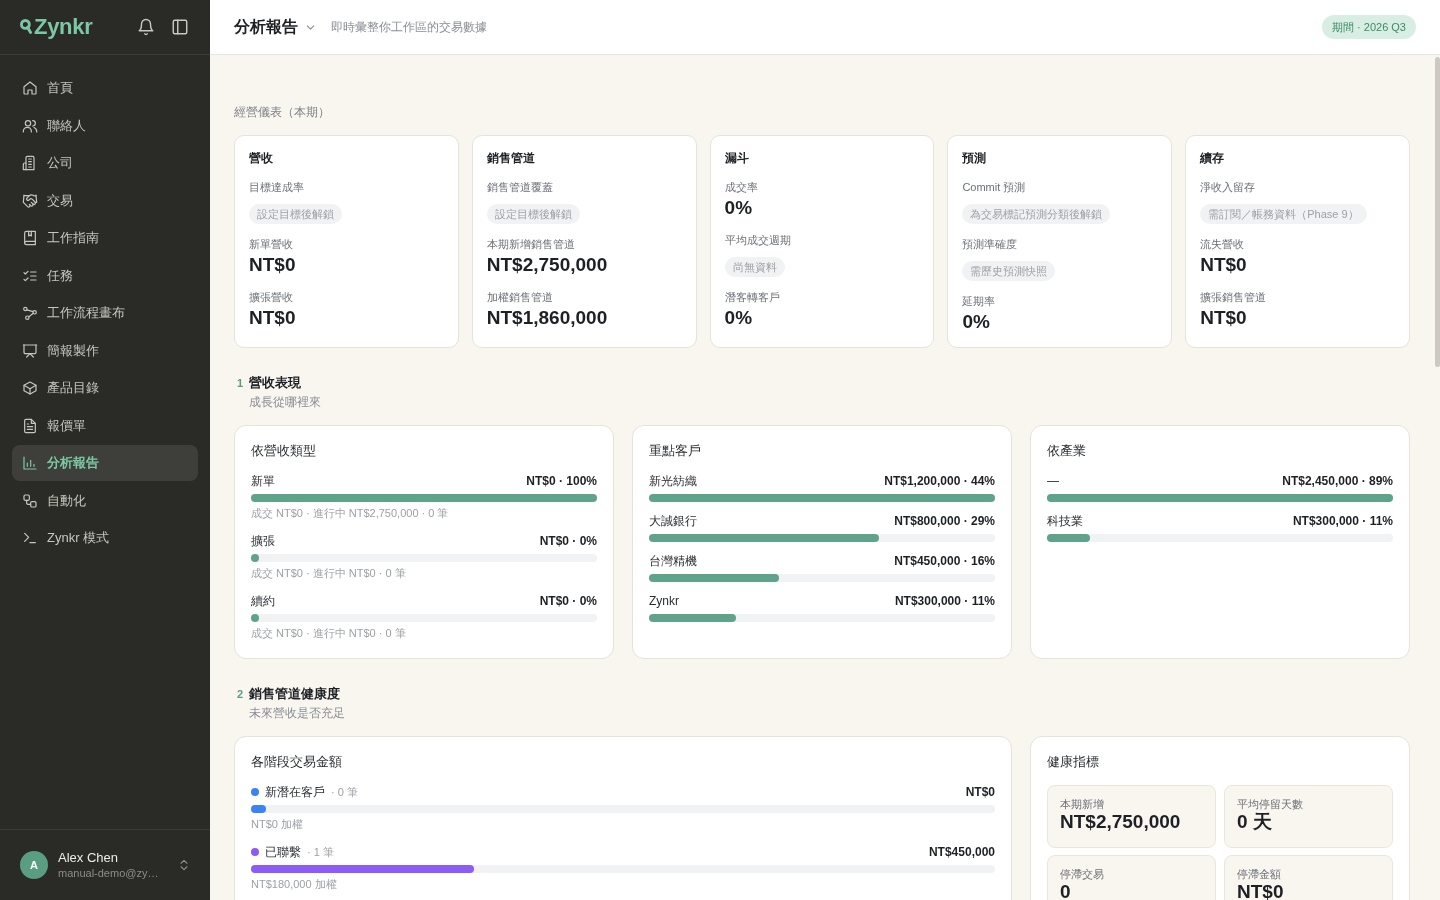  What do you see at coordinates (1009, 271) in the screenshot?
I see `unlock-hint: 需歷史預測快照` at bounding box center [1009, 271].